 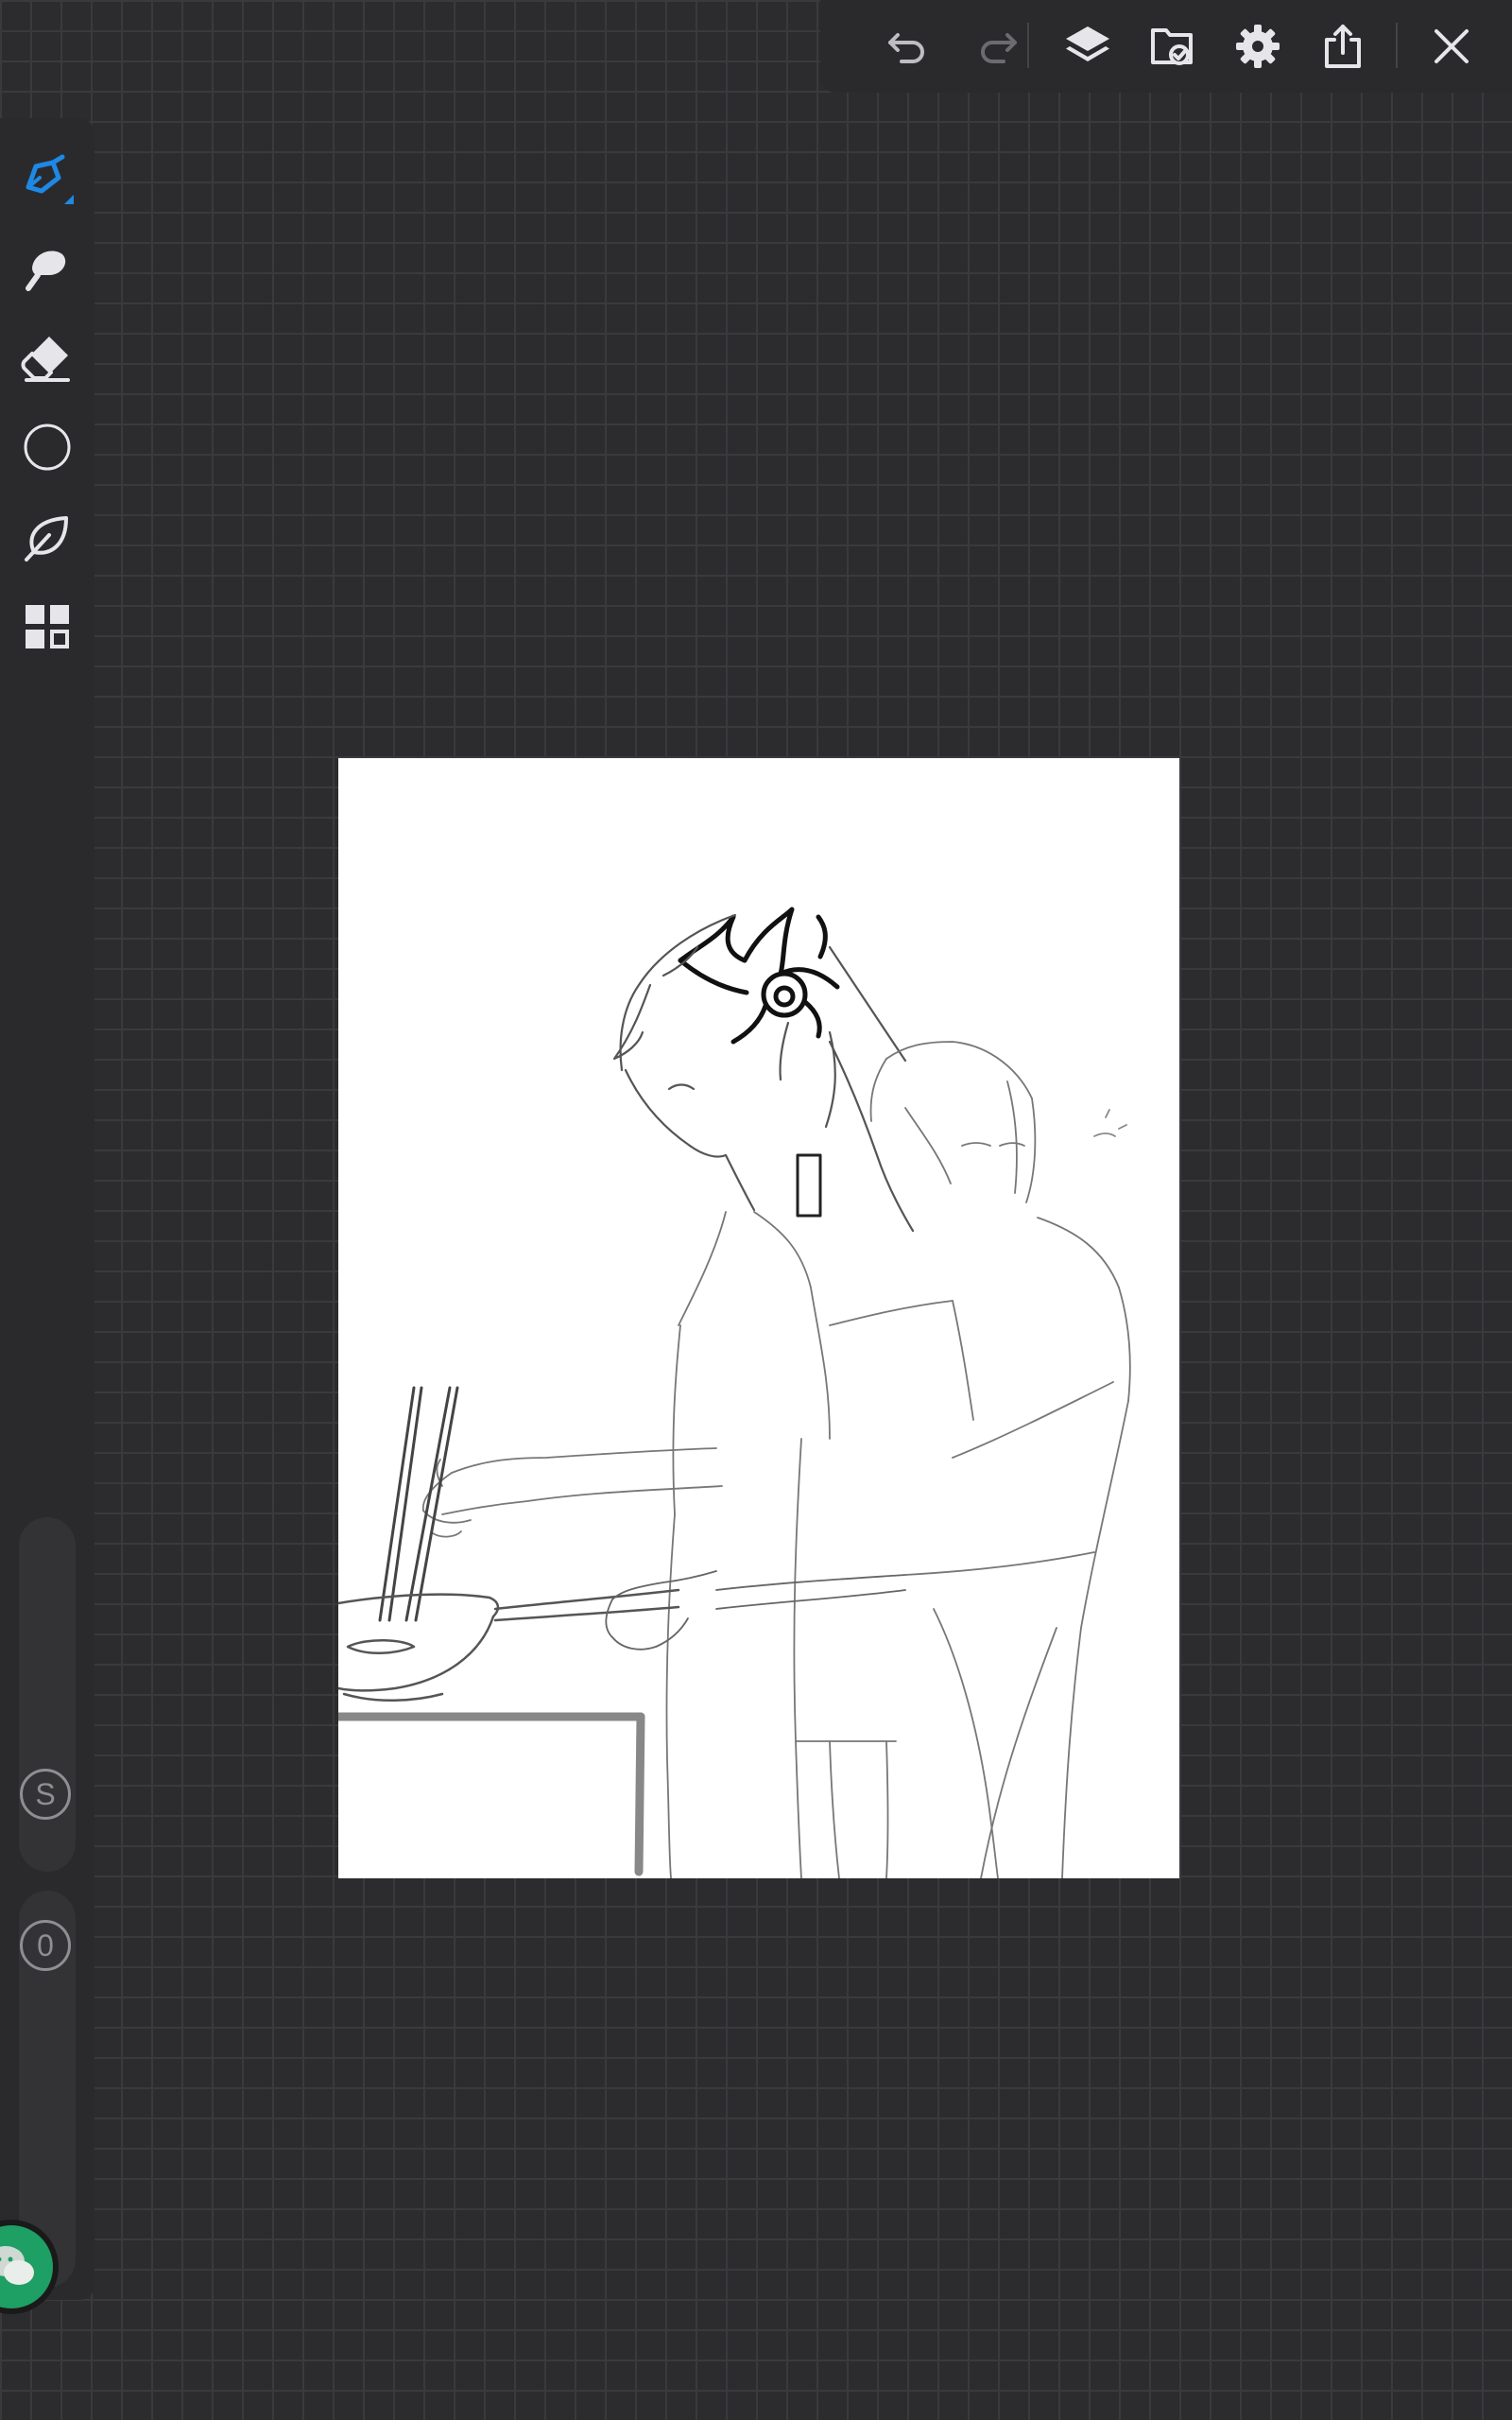 I want to click on close-icon, so click(x=1452, y=46).